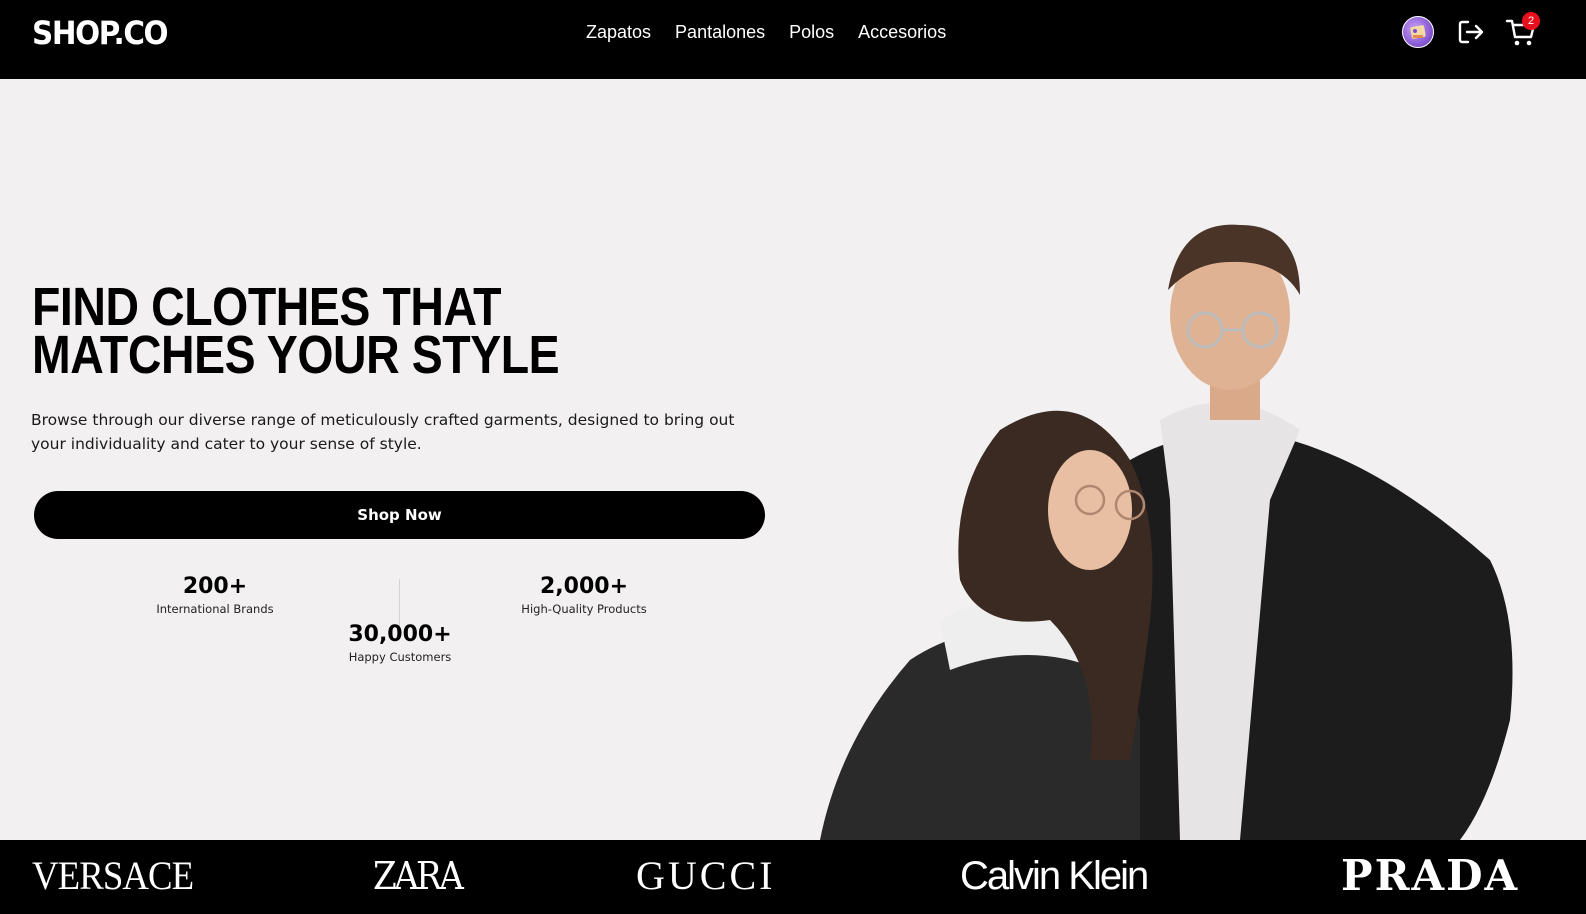 This screenshot has height=914, width=1586. I want to click on nav-link-zapatos: Zapatos, so click(618, 32).